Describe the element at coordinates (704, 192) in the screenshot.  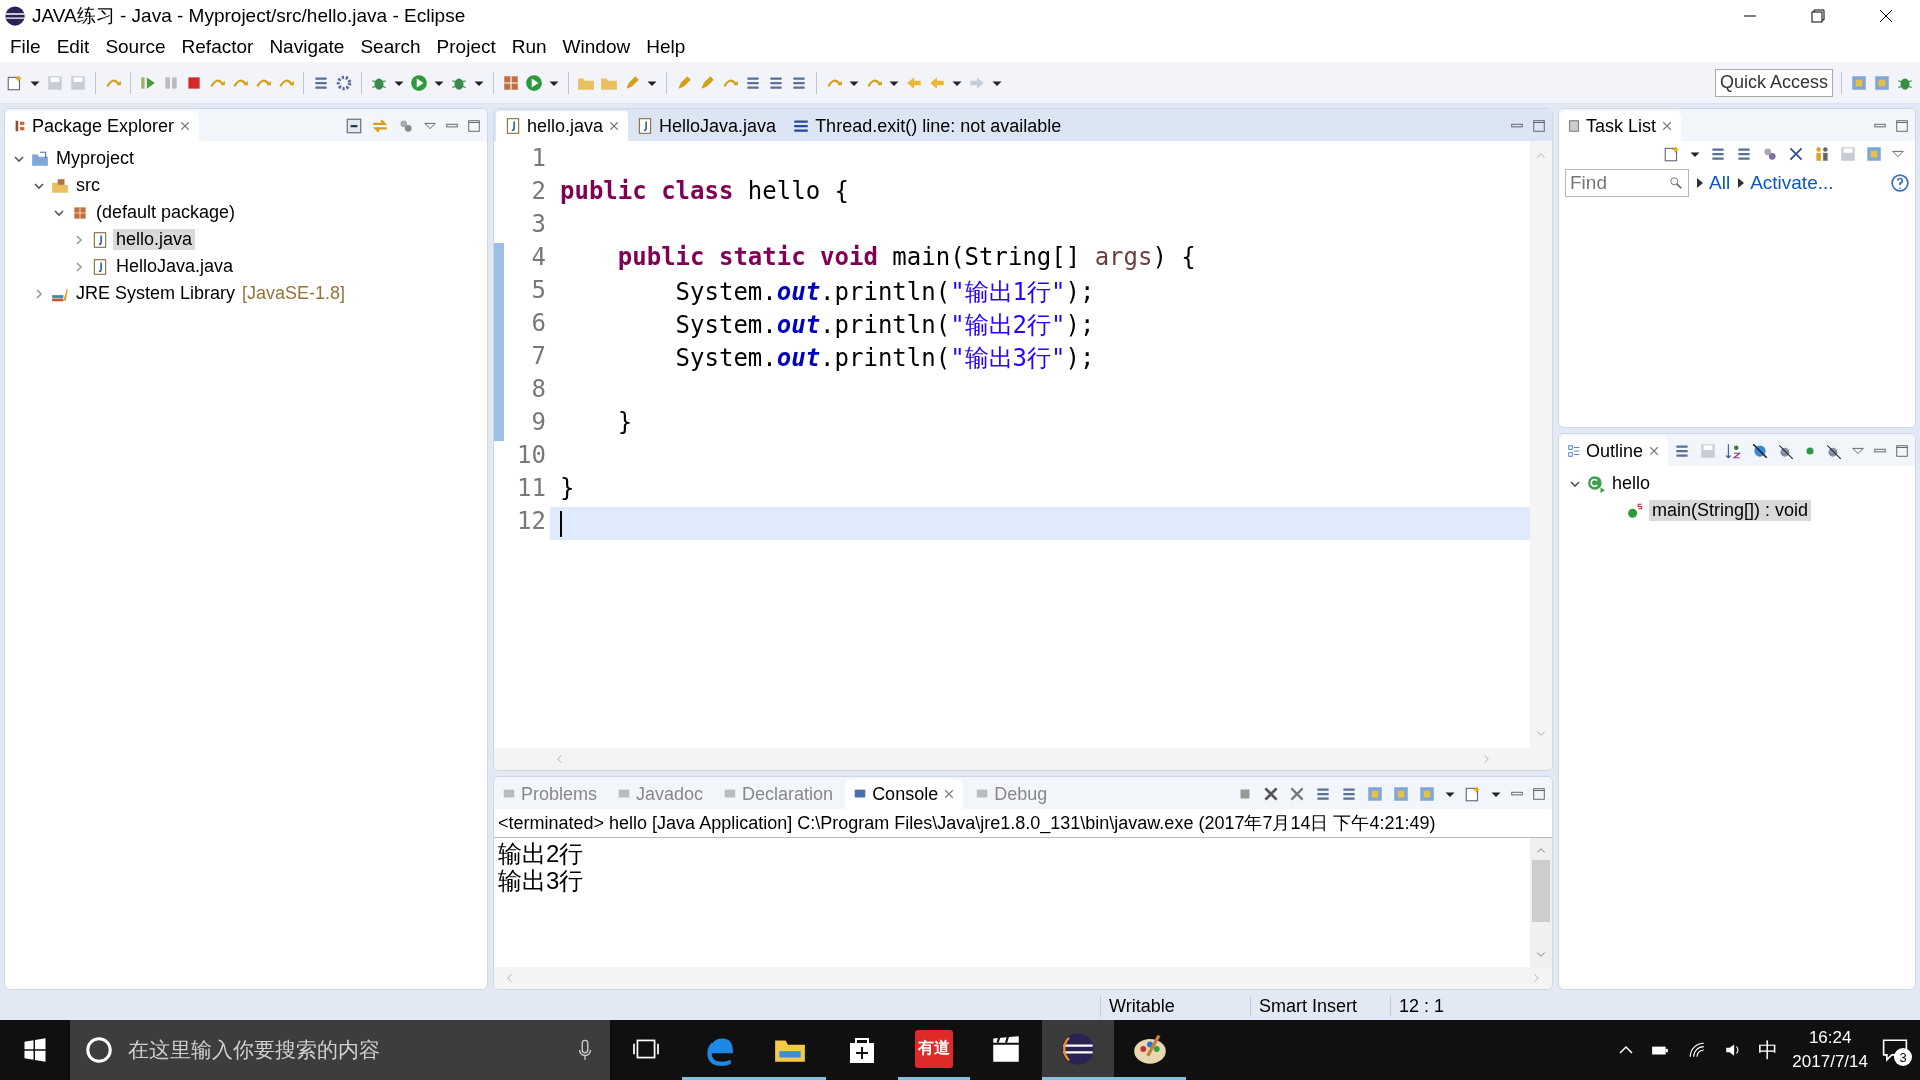
I see `code-line: public class hello {` at that location.